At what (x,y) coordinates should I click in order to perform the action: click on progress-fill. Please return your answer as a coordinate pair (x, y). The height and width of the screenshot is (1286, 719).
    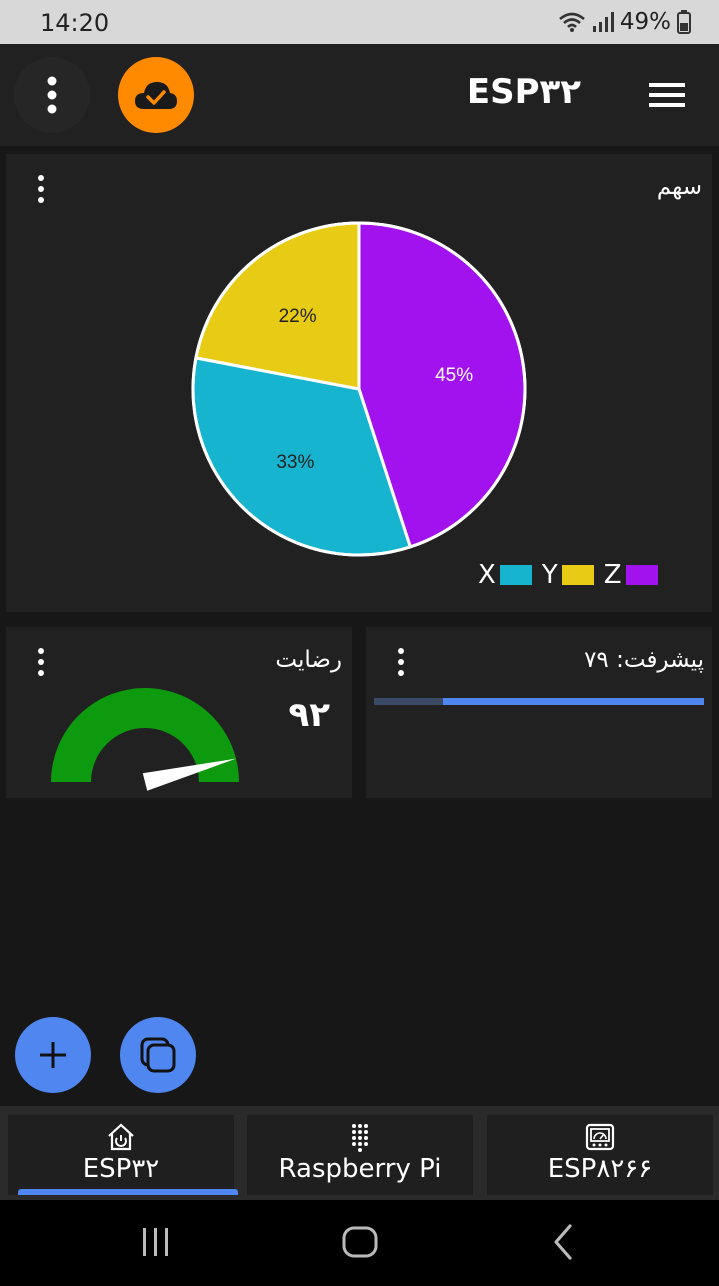
    Looking at the image, I should click on (573, 701).